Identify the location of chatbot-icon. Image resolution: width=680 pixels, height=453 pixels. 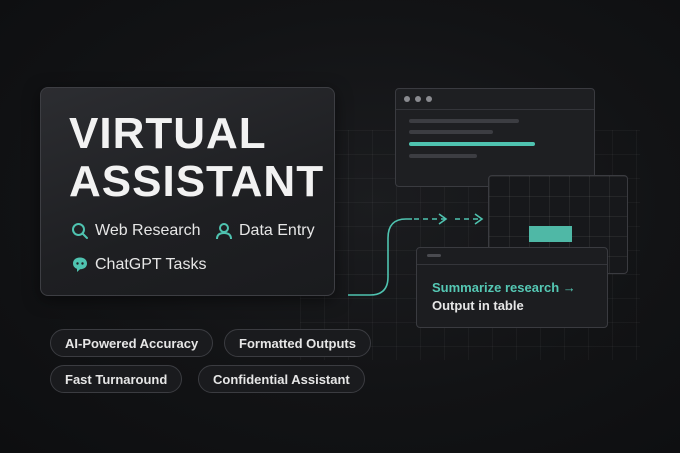
(80, 264).